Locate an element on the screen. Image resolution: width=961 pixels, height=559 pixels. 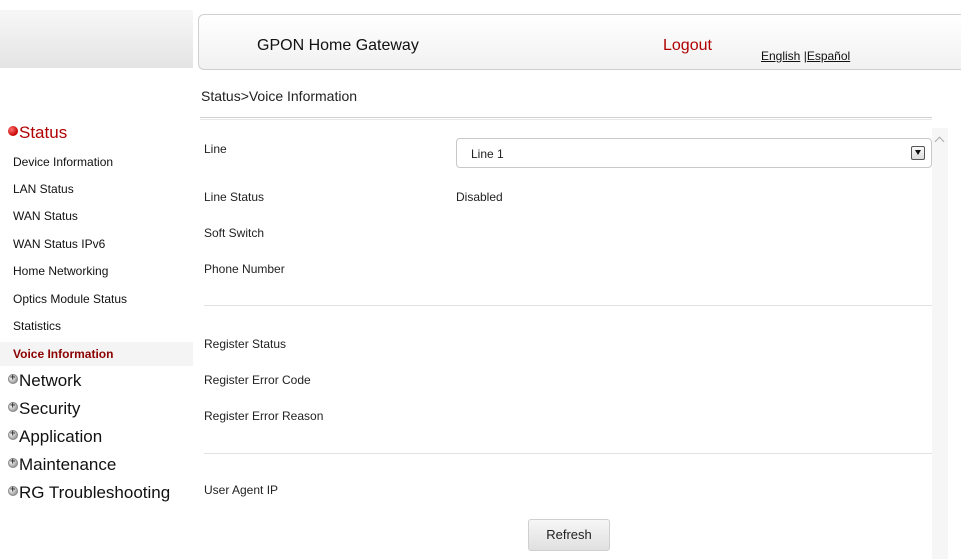
language-switcher: English |Español is located at coordinates (805, 56).